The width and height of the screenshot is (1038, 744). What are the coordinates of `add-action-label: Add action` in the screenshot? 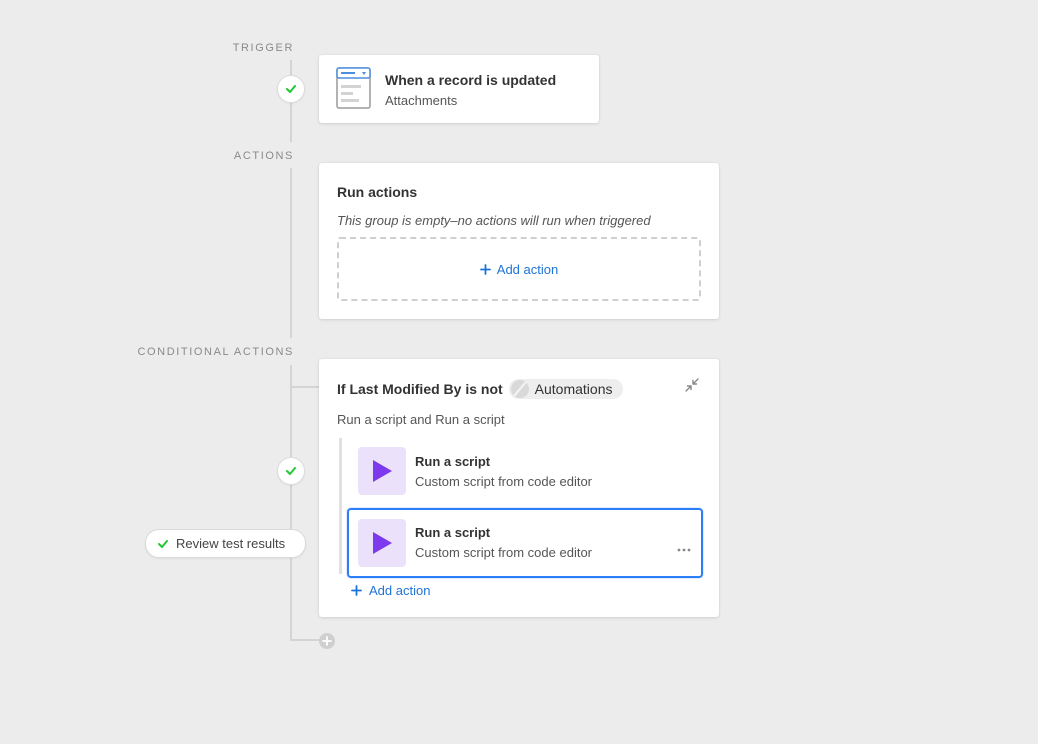 It's located at (527, 269).